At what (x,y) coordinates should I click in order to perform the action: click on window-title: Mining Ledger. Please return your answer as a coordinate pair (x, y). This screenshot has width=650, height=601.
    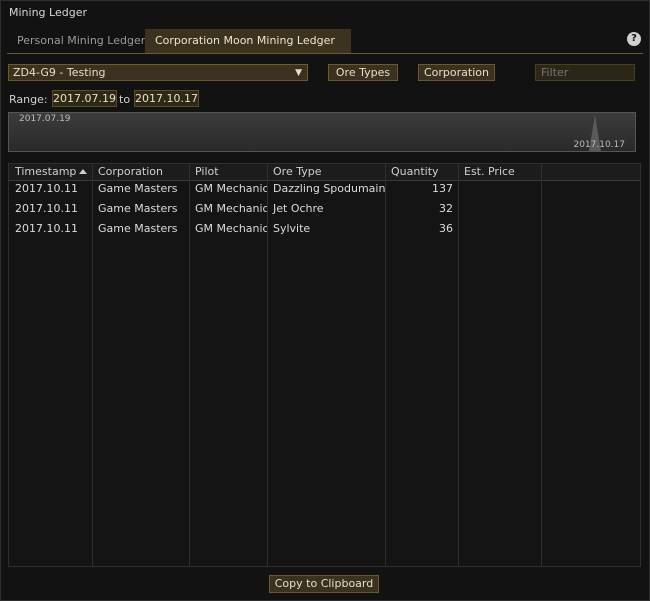
    Looking at the image, I should click on (48, 12).